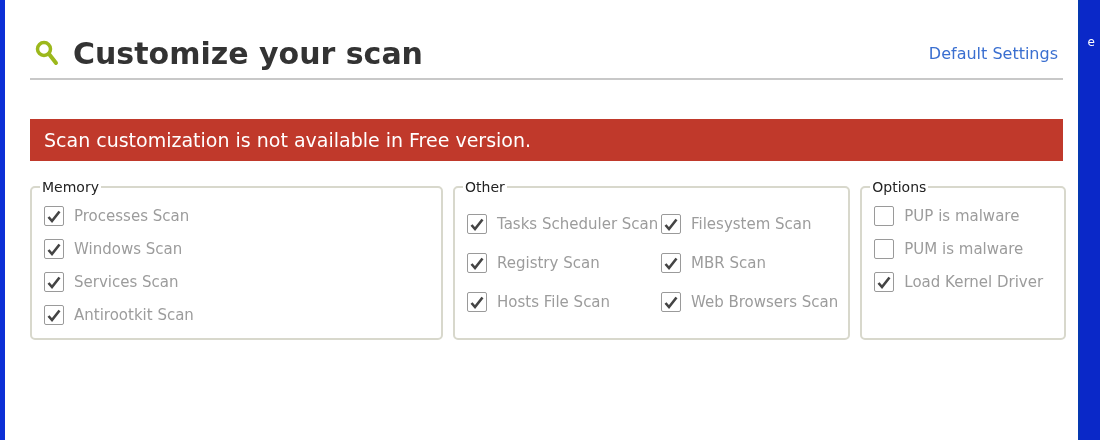 The height and width of the screenshot is (440, 1100). What do you see at coordinates (974, 282) in the screenshot?
I see `checkbox-label: Load Kernel Driver` at bounding box center [974, 282].